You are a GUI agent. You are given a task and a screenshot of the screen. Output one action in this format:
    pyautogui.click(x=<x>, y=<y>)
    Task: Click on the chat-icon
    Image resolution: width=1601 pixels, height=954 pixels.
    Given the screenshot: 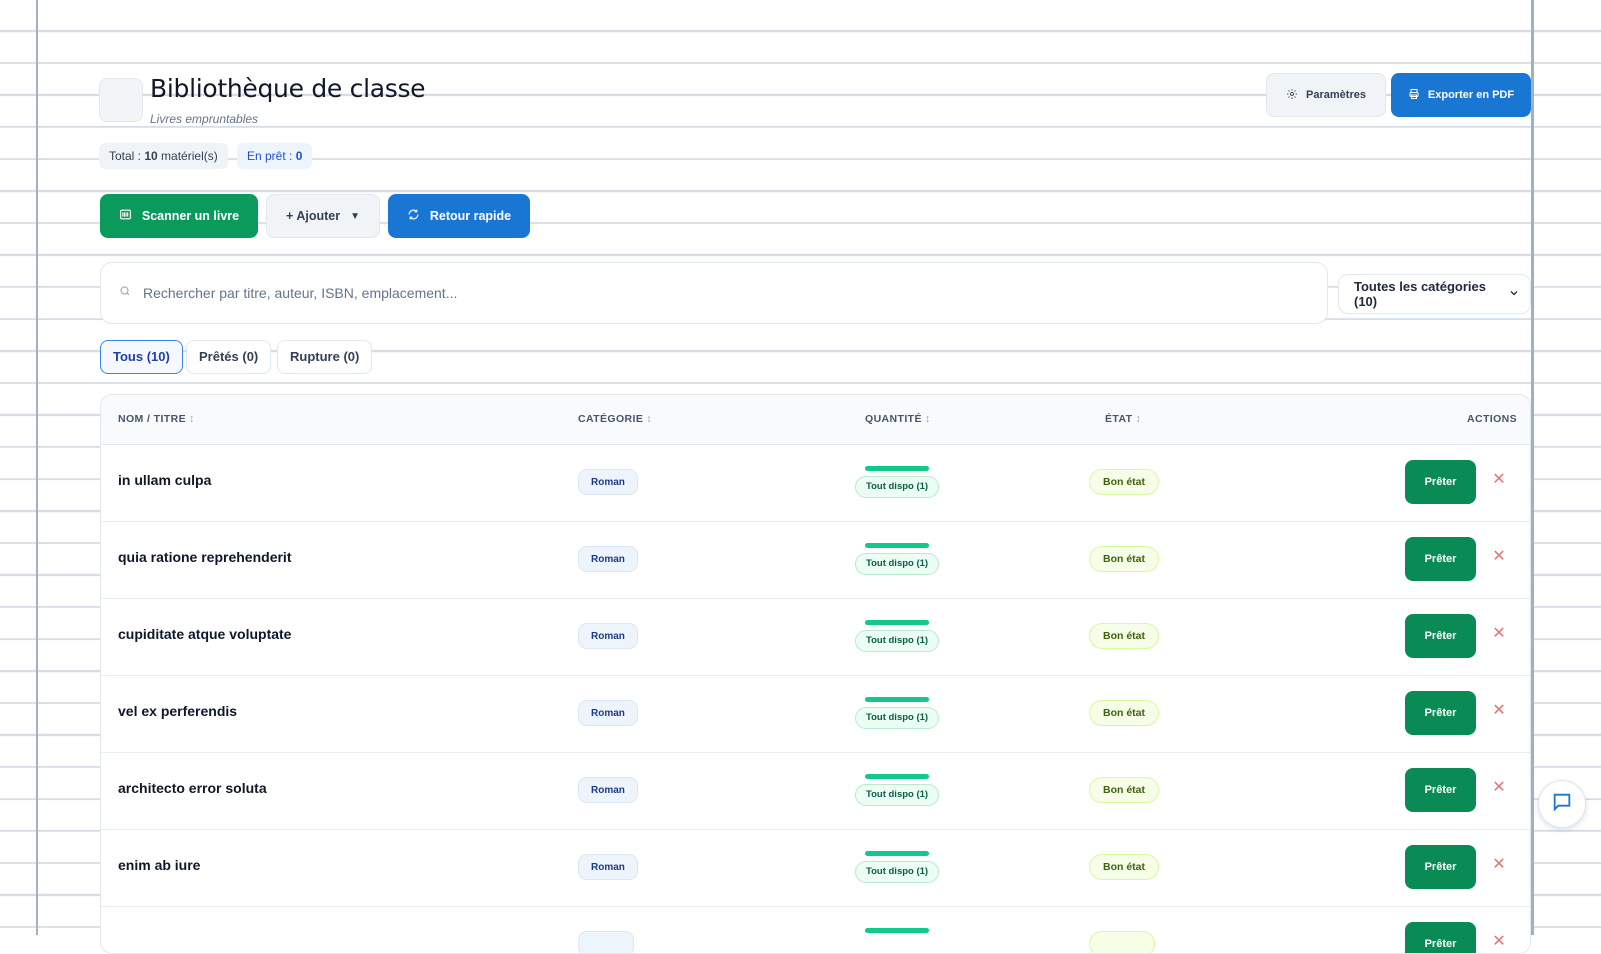 What is the action you would take?
    pyautogui.click(x=1562, y=804)
    